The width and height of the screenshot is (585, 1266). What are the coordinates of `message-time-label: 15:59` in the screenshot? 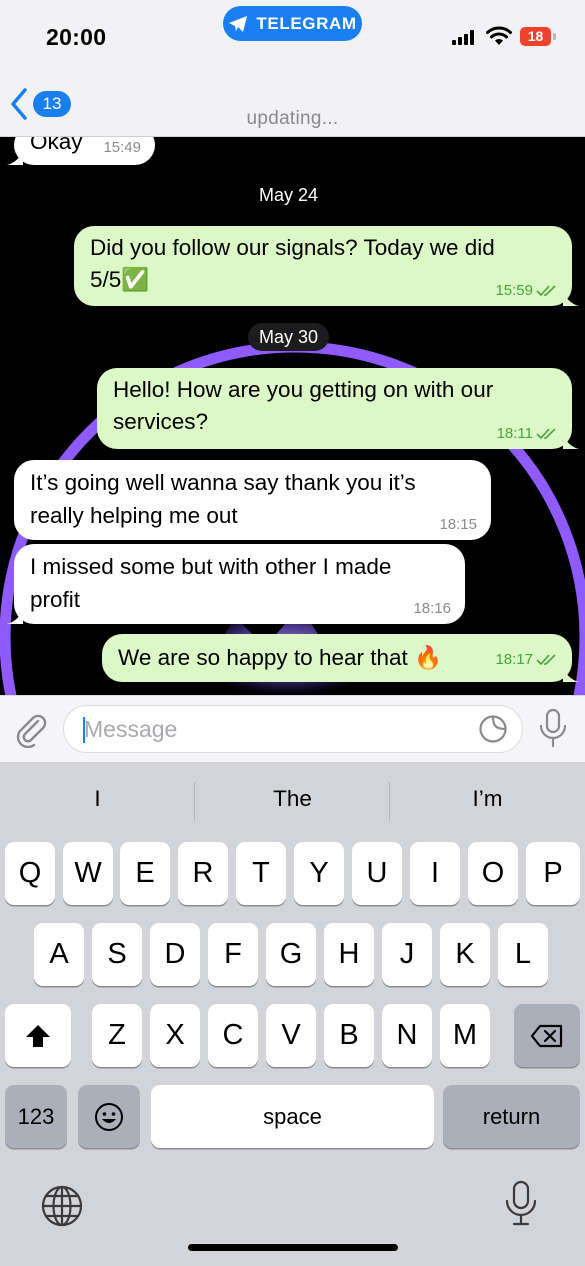 It's located at (514, 290).